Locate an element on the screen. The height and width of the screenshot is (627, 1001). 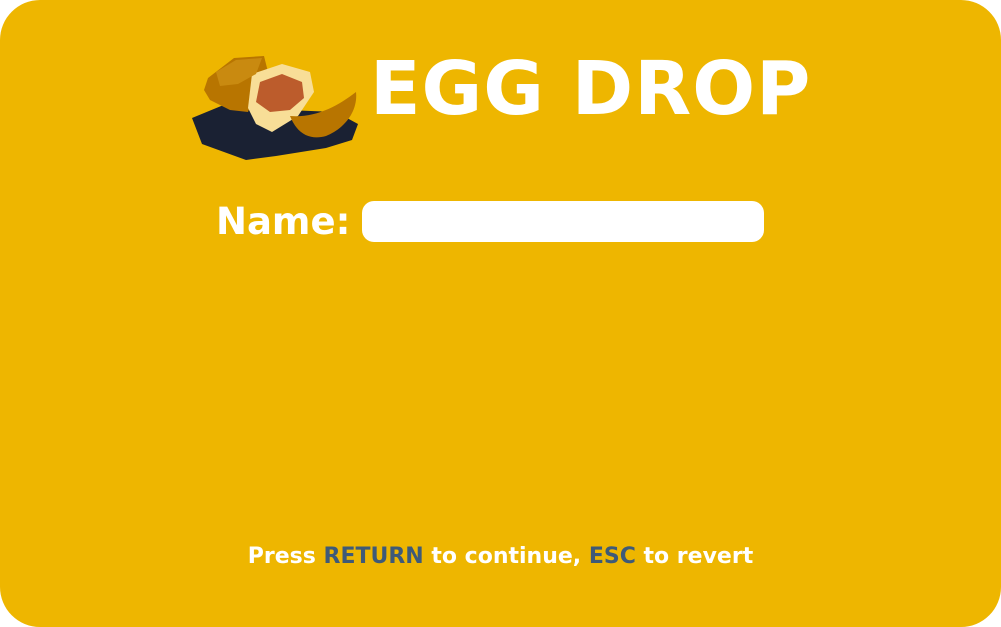
game-title: EGG DROP is located at coordinates (591, 89).